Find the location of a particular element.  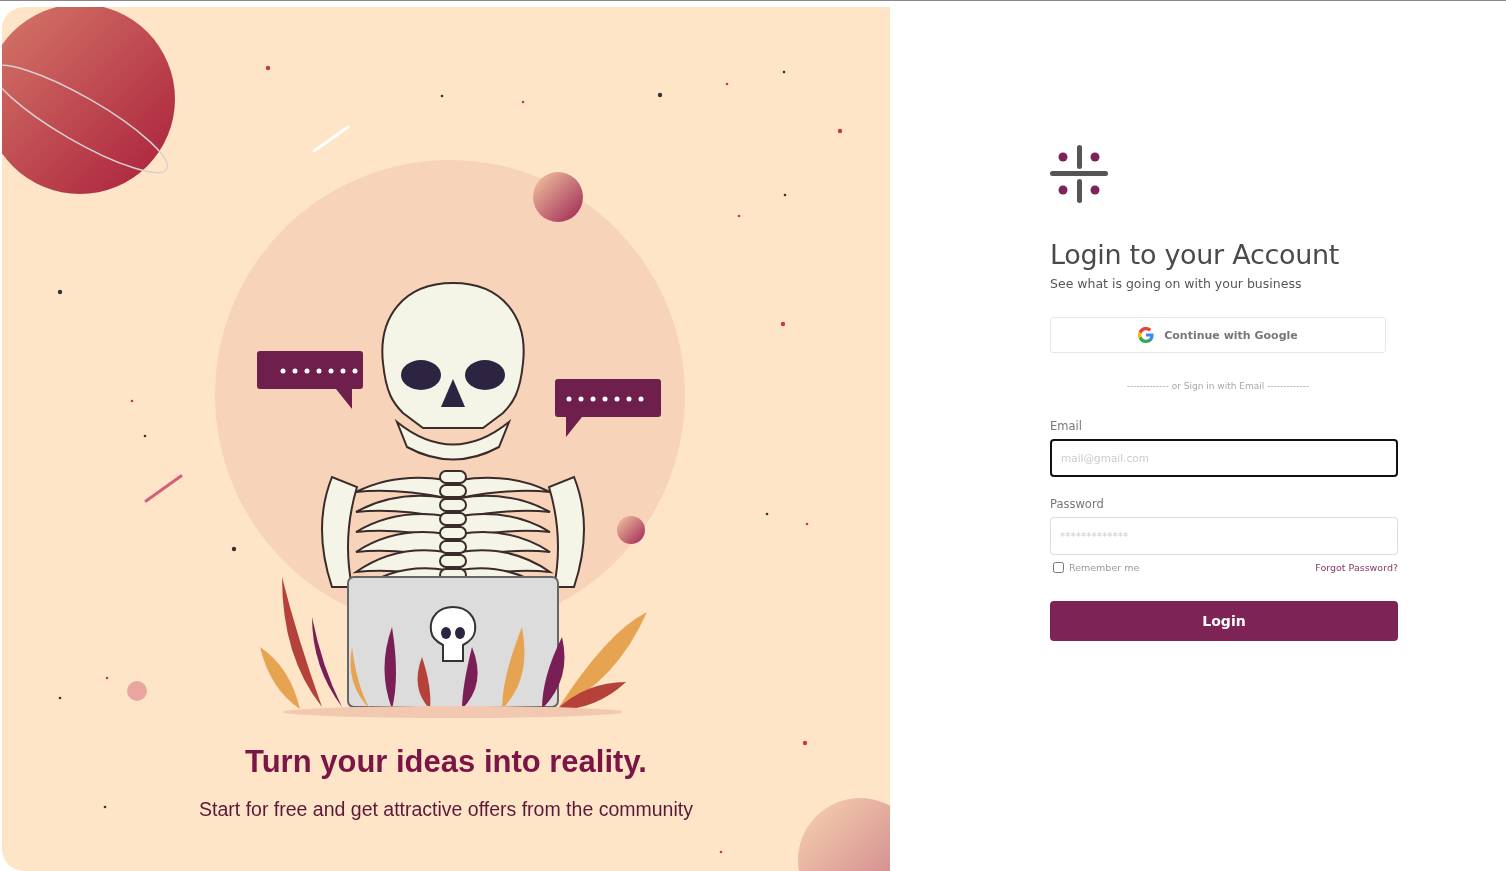

remember-label: Remember me is located at coordinates (1104, 567).